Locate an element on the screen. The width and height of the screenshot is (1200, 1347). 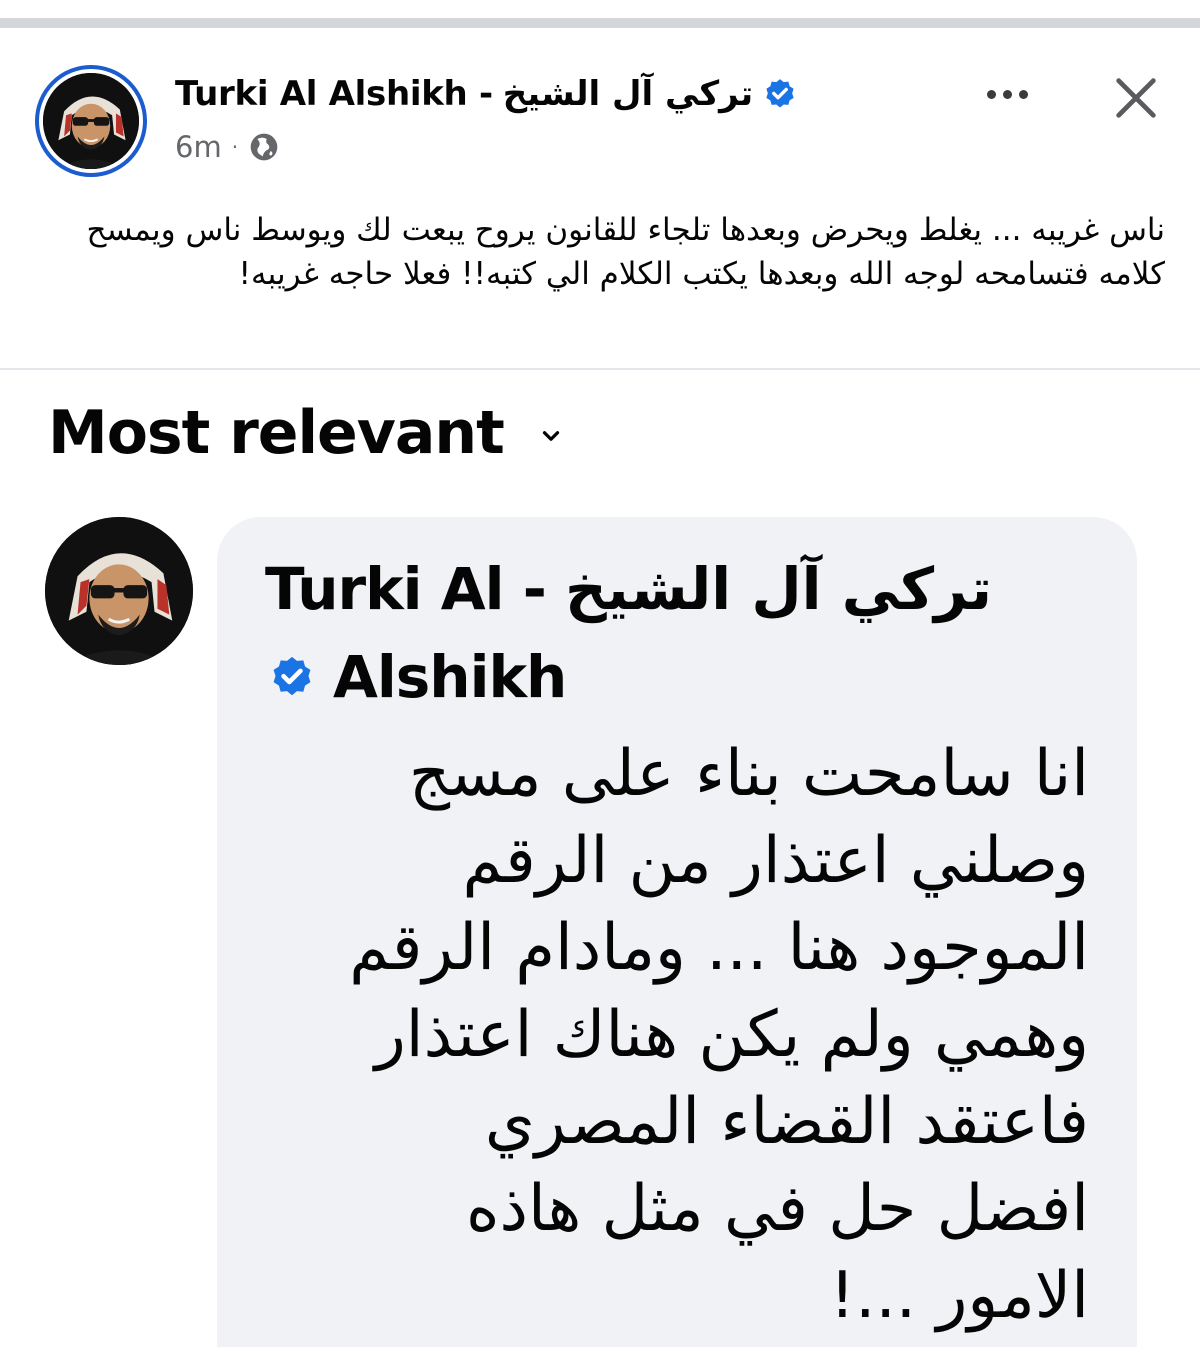
comment-author-name-ar: تركي آل الشيخ is located at coordinates (778, 589).